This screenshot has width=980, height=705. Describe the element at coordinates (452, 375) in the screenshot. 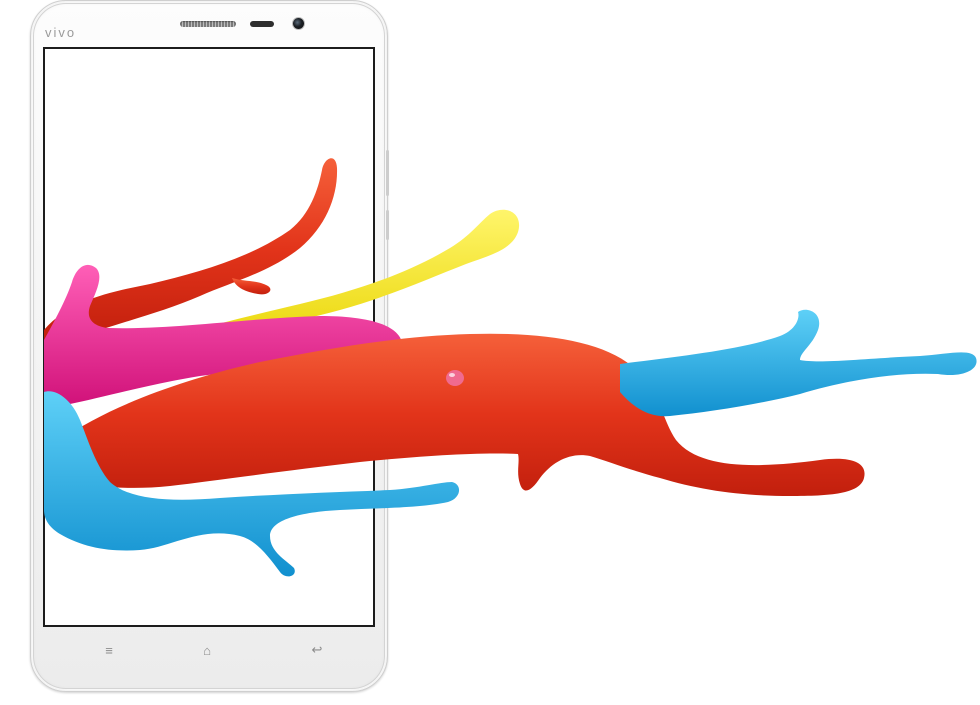

I see `red-paint-highlight` at that location.